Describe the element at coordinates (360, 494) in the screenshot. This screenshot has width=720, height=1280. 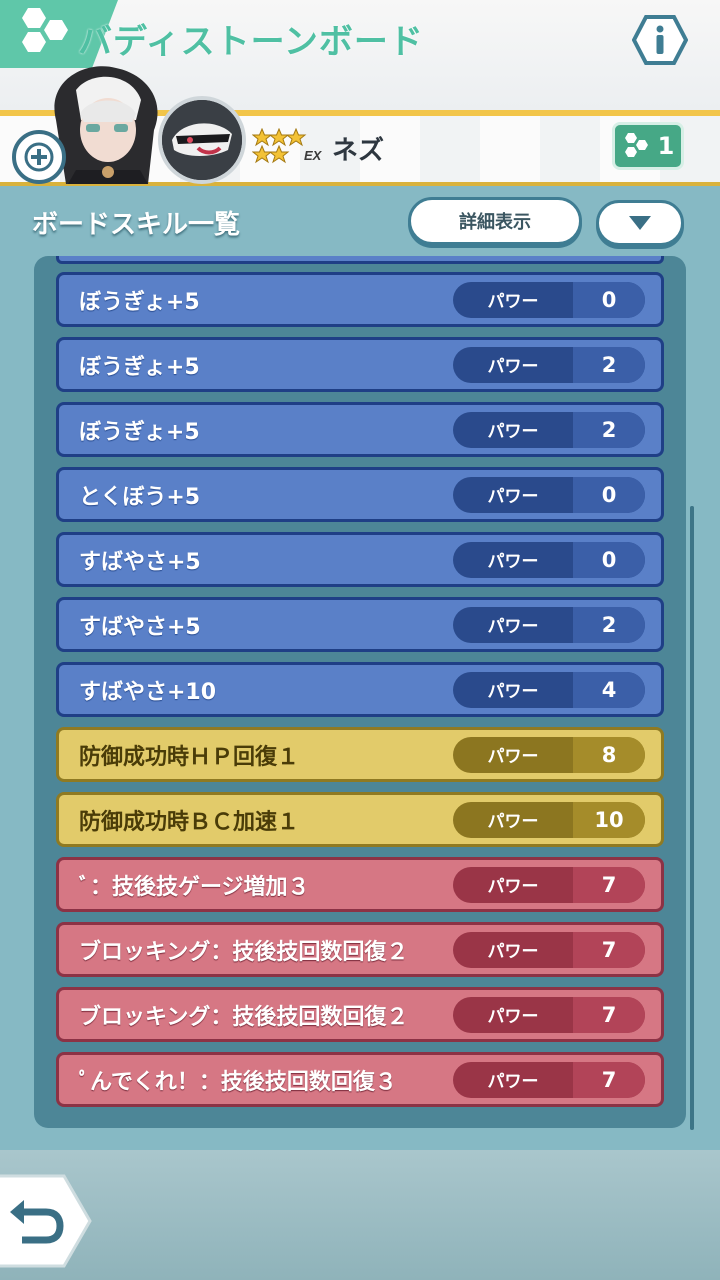
I see `skill-row: とくぼう+5 パワー 0` at that location.